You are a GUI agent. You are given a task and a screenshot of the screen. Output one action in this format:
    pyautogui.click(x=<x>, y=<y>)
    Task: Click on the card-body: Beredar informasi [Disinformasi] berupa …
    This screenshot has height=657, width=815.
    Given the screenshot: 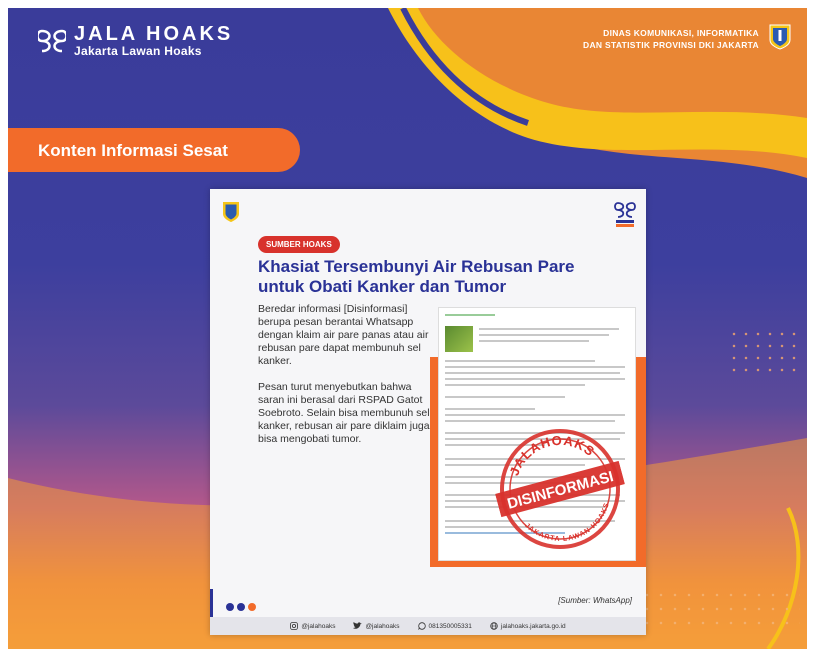 What is the action you would take?
    pyautogui.click(x=344, y=381)
    